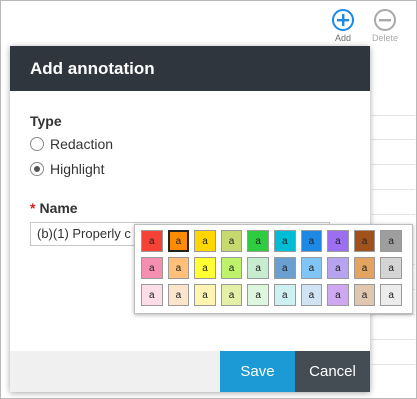  What do you see at coordinates (33, 208) in the screenshot?
I see `required-indicator: *` at bounding box center [33, 208].